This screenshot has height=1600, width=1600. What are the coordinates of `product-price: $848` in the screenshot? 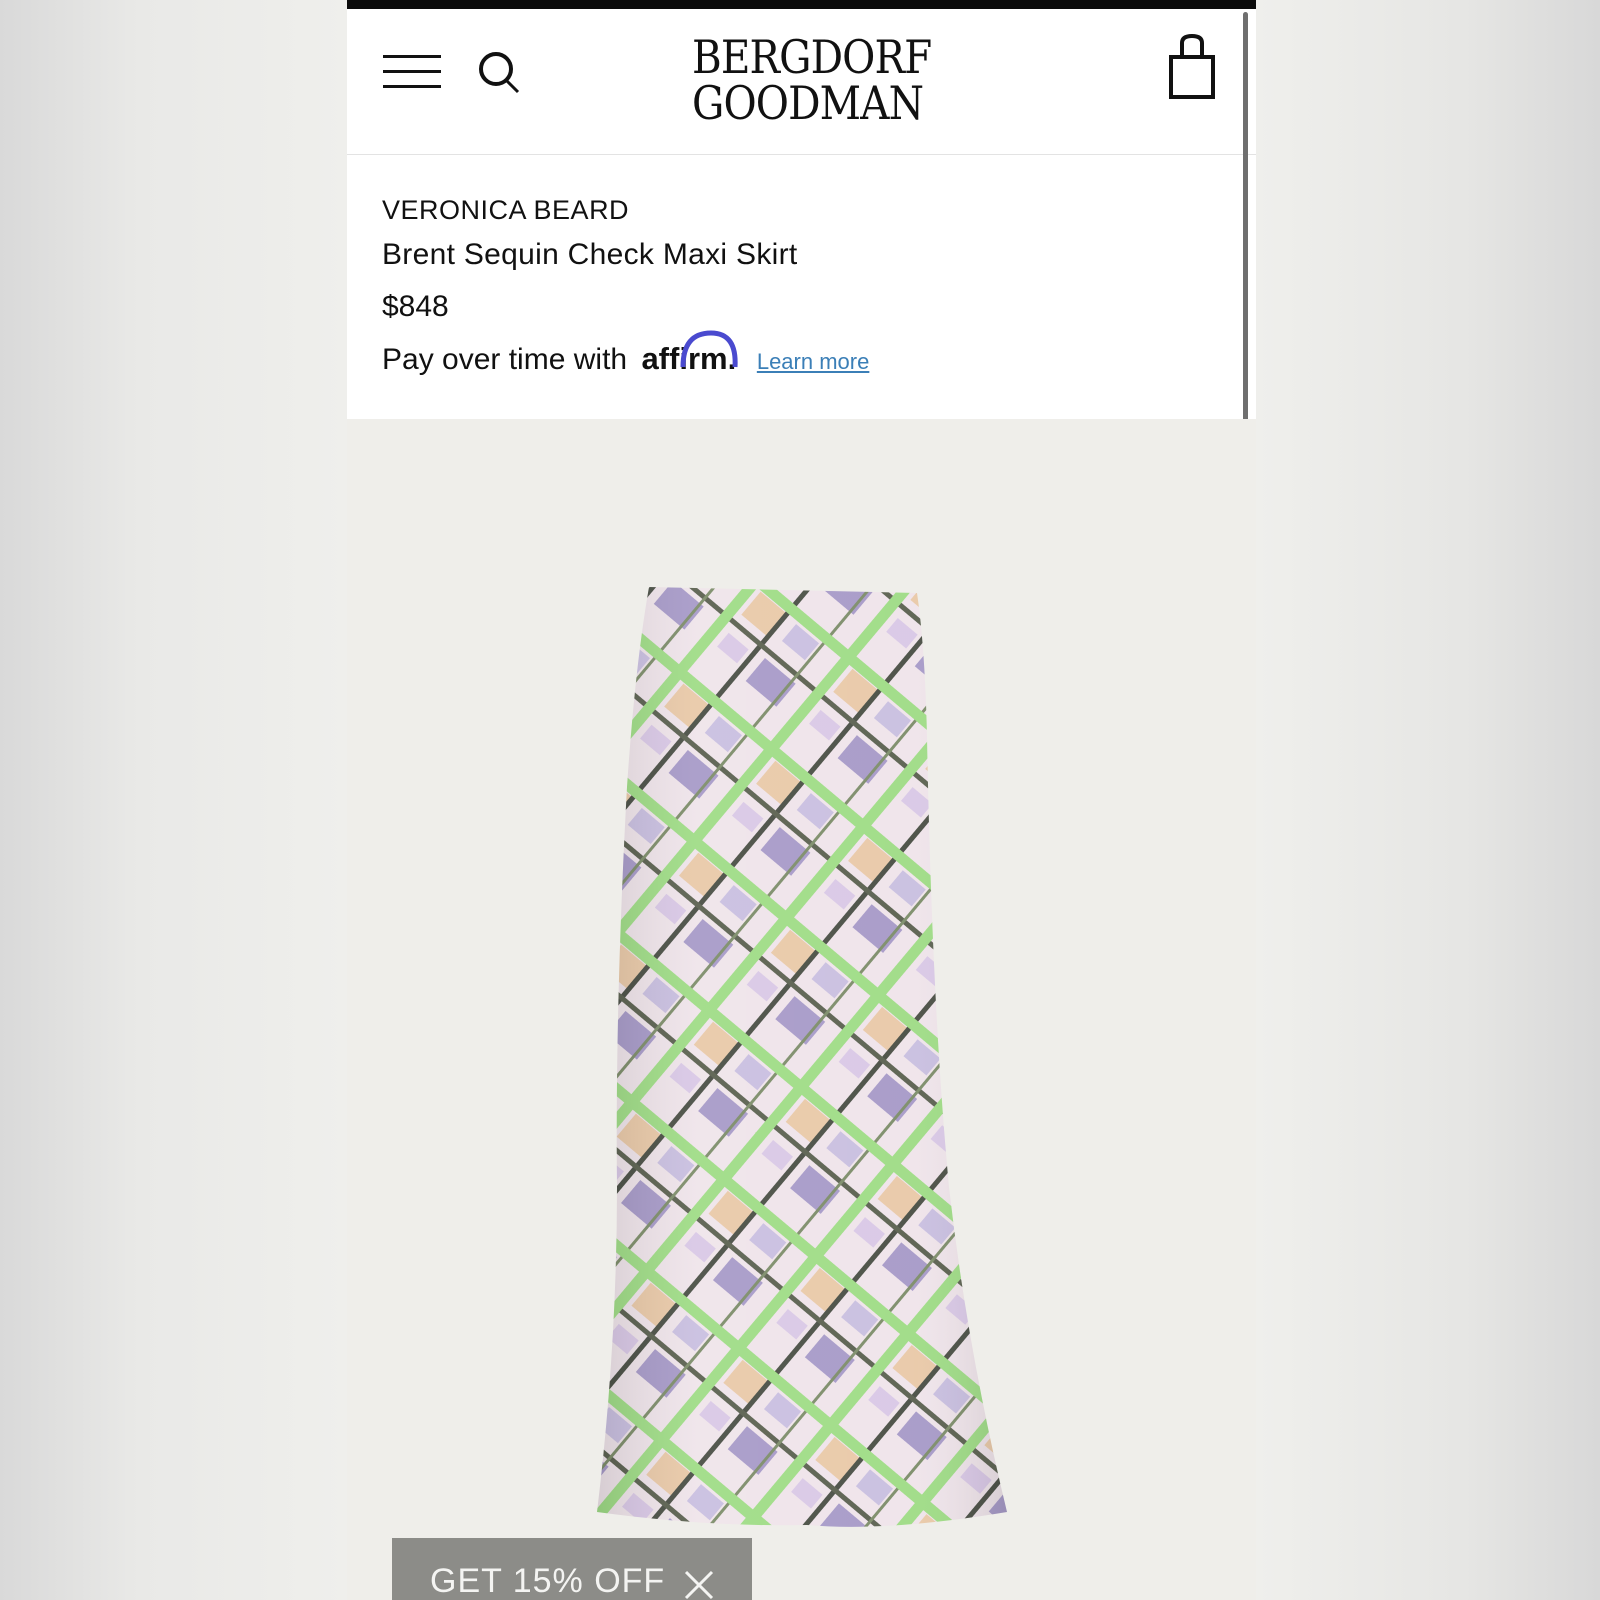 It's located at (415, 306).